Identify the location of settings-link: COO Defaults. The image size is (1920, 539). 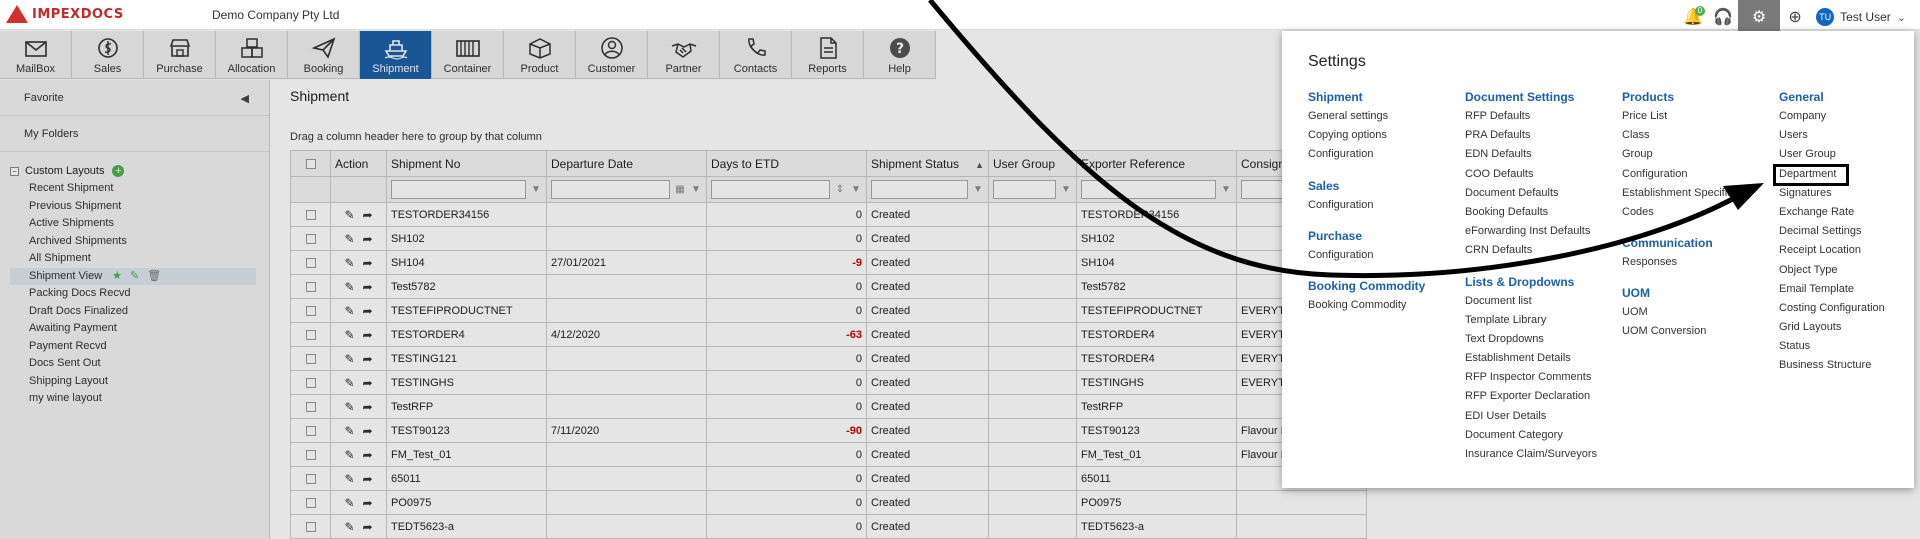
(1540, 174).